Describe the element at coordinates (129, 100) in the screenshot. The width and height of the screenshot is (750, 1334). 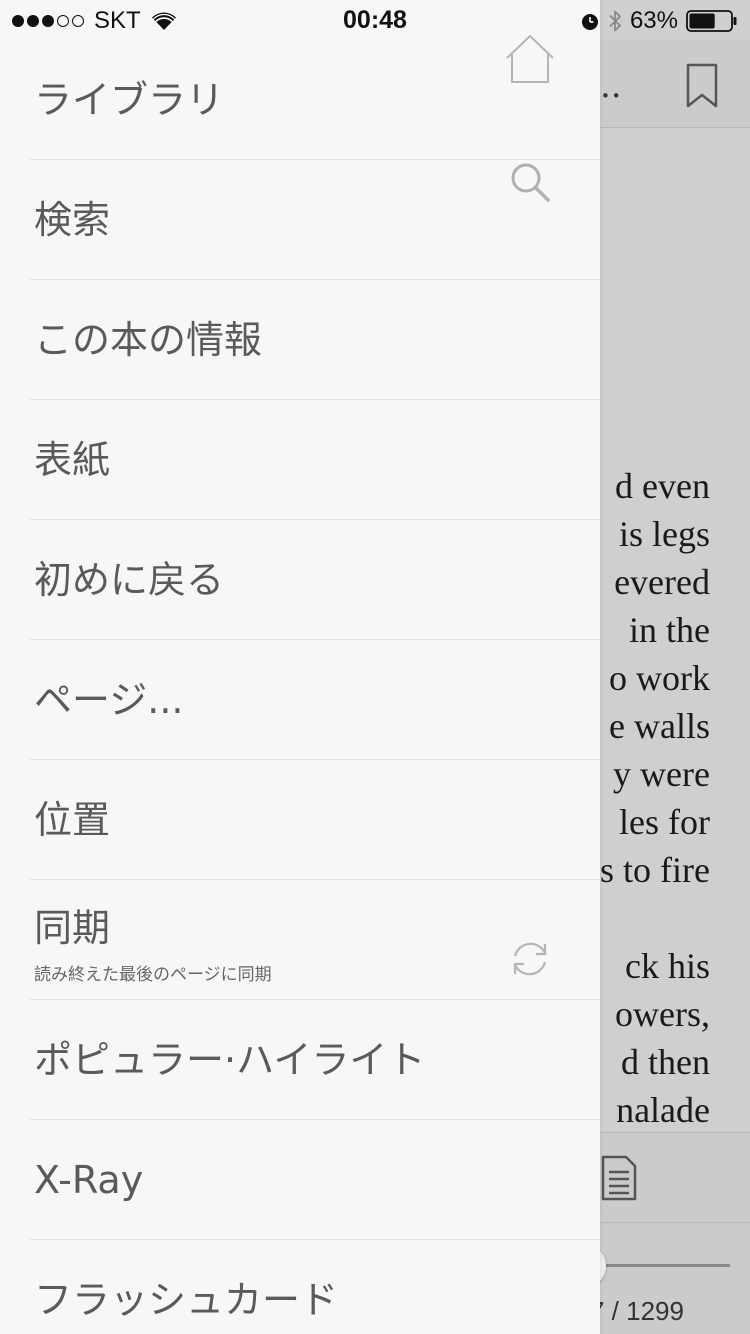
I see `menu-item-label: ライブラリ` at that location.